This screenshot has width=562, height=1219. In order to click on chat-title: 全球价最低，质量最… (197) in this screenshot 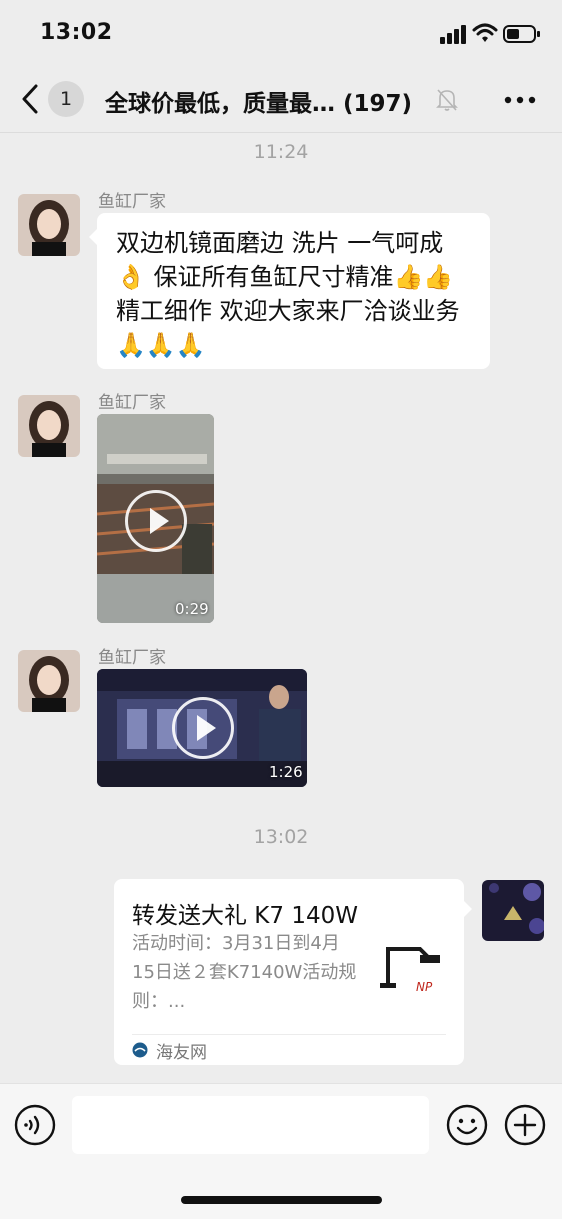, I will do `click(259, 104)`.